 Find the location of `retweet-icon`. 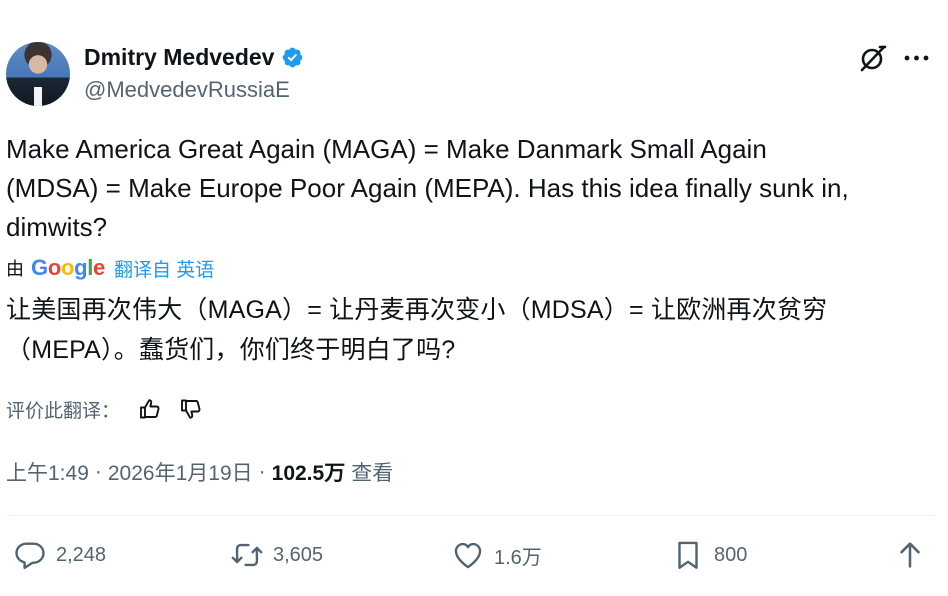

retweet-icon is located at coordinates (247, 555).